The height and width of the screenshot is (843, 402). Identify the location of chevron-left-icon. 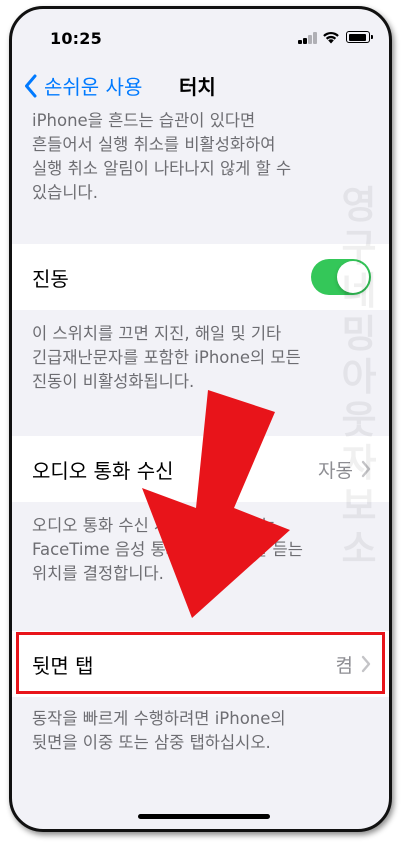
(31, 85).